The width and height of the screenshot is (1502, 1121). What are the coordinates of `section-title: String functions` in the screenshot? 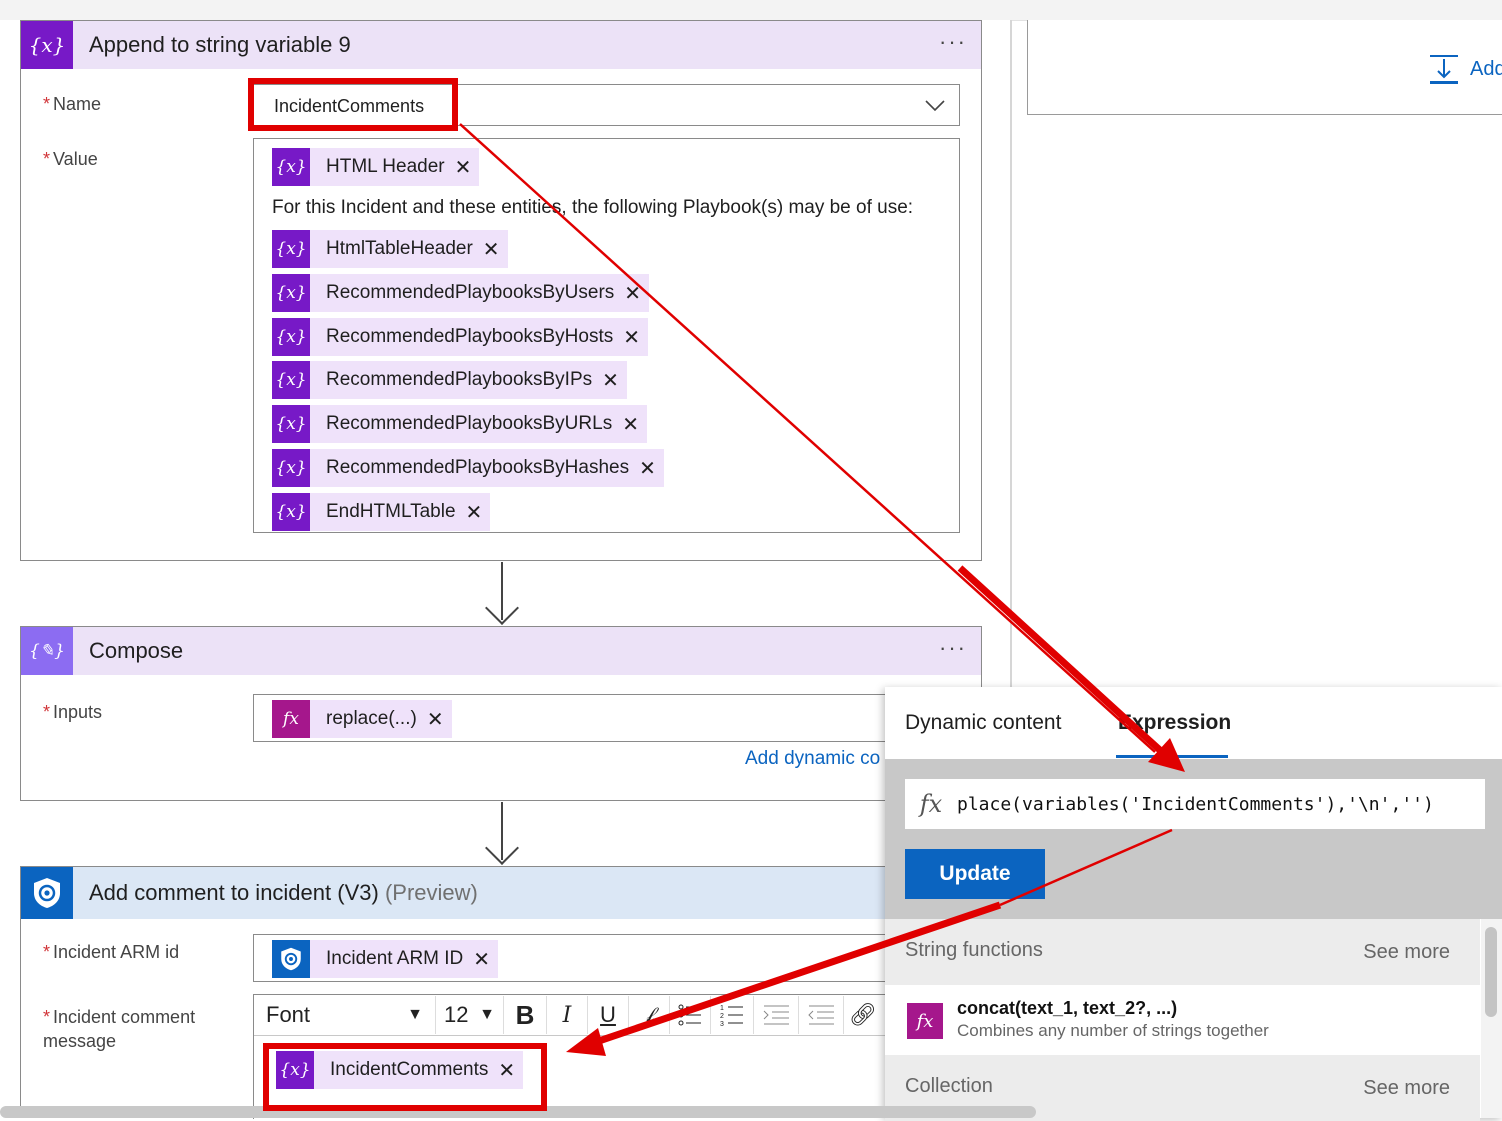 It's located at (974, 950).